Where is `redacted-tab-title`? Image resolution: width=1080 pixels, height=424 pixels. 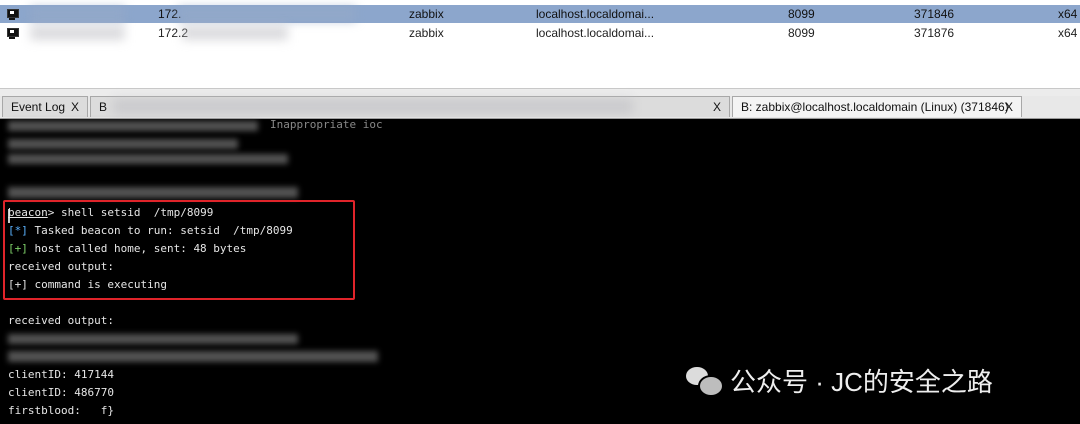
redacted-tab-title is located at coordinates (373, 106).